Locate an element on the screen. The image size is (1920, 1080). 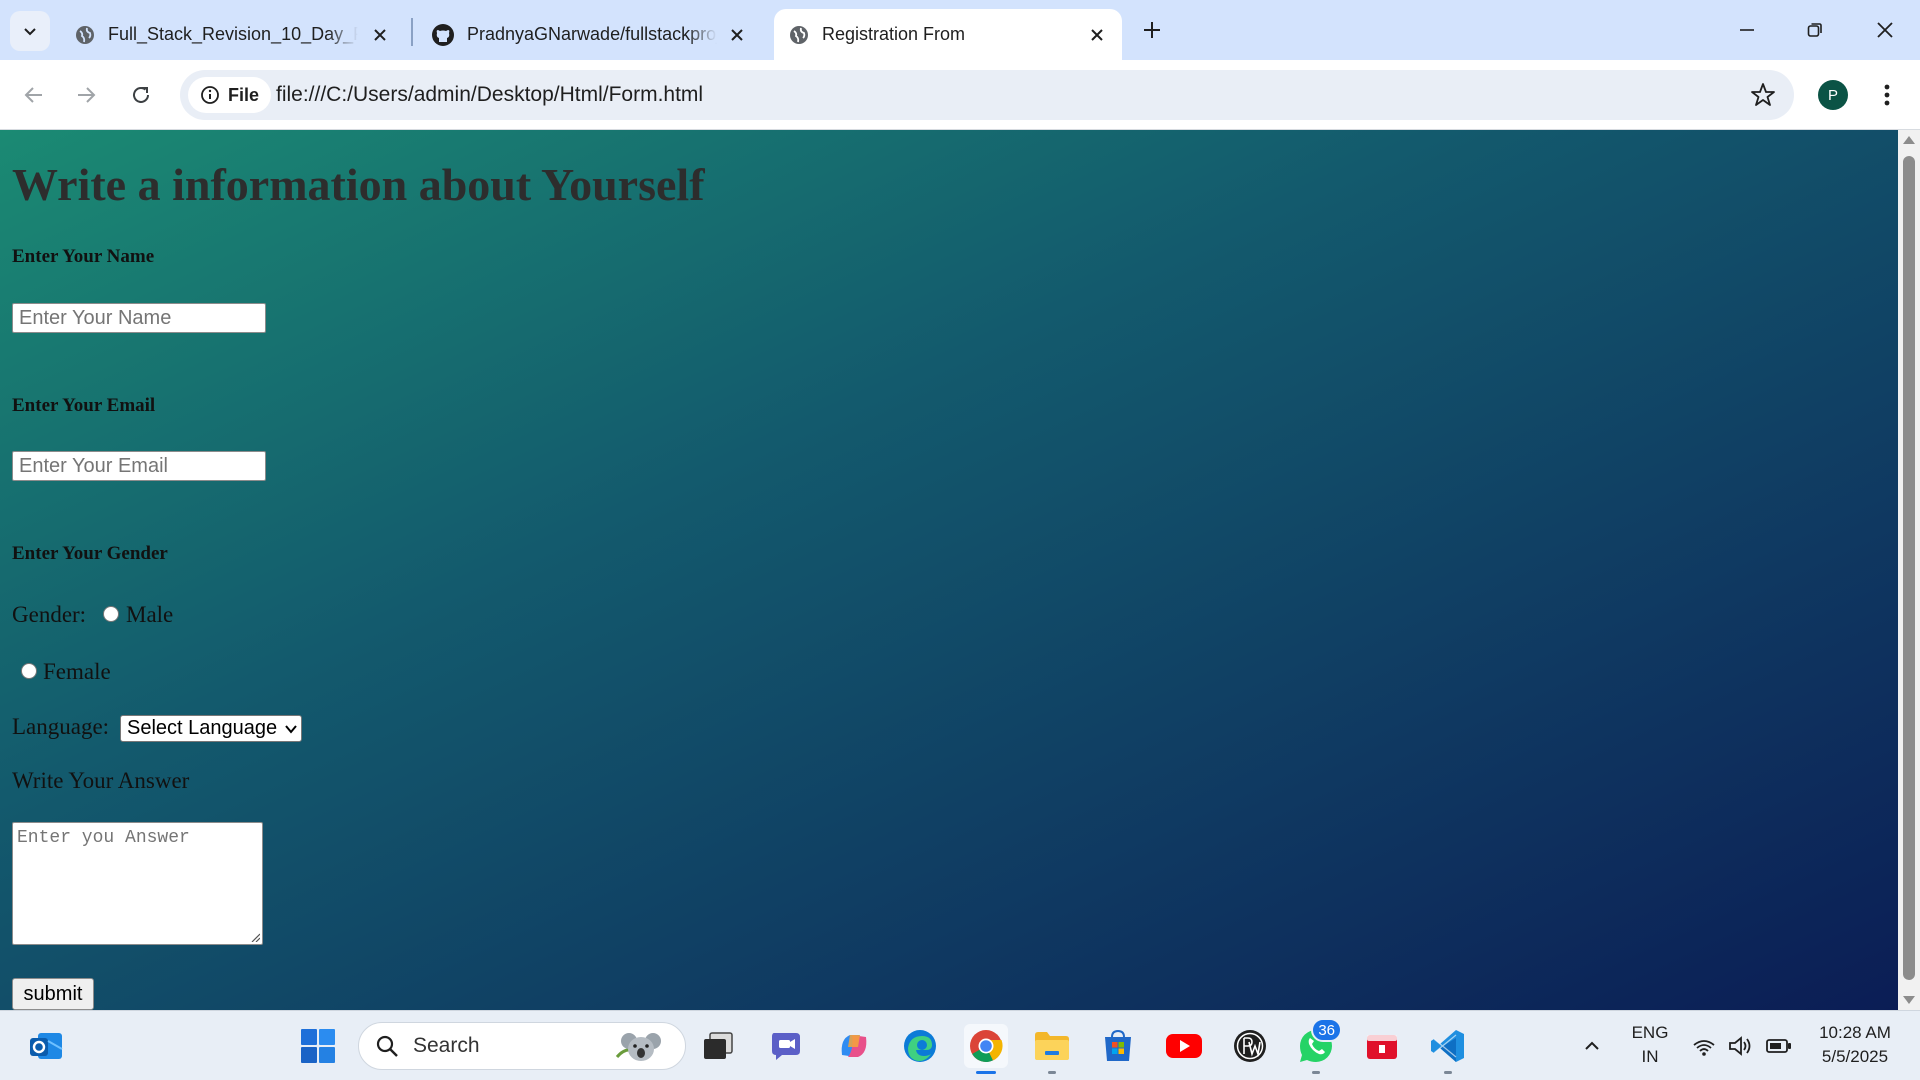
battery-icon is located at coordinates (1779, 1046).